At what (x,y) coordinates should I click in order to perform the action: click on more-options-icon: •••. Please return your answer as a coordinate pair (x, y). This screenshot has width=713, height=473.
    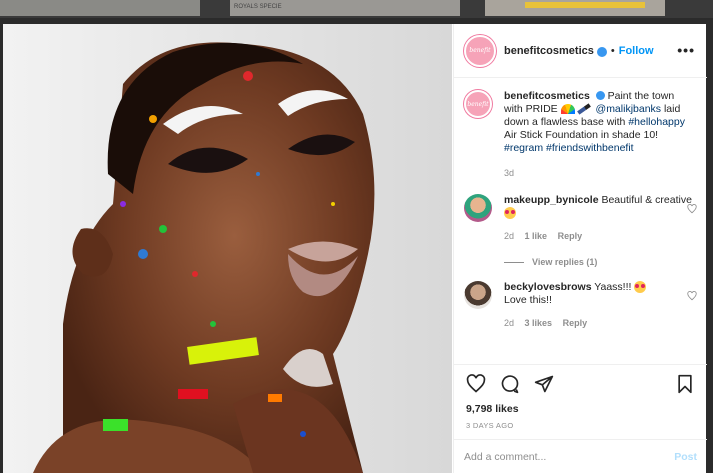
    Looking at the image, I should click on (686, 50).